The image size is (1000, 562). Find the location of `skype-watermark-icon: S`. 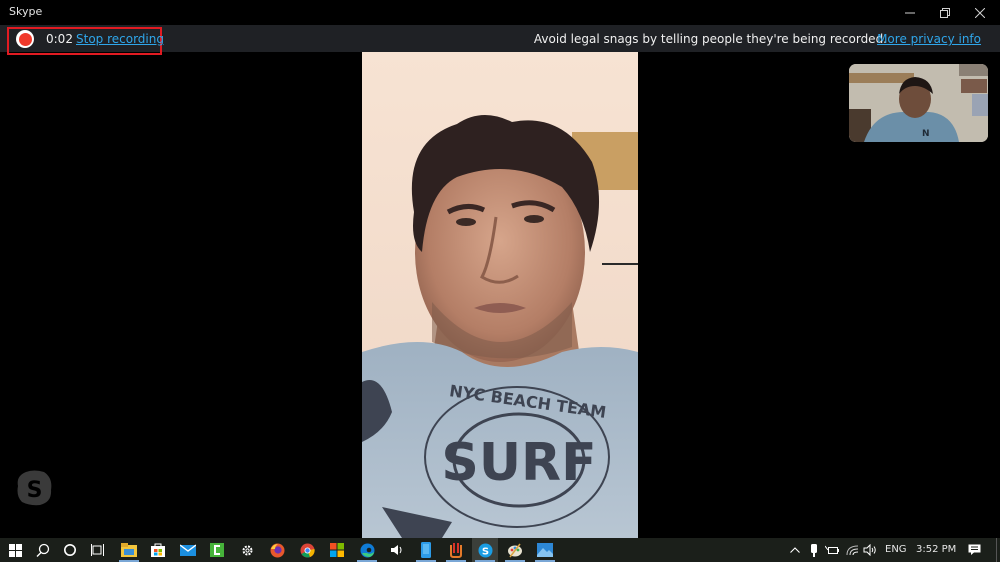

skype-watermark-icon: S is located at coordinates (34, 488).